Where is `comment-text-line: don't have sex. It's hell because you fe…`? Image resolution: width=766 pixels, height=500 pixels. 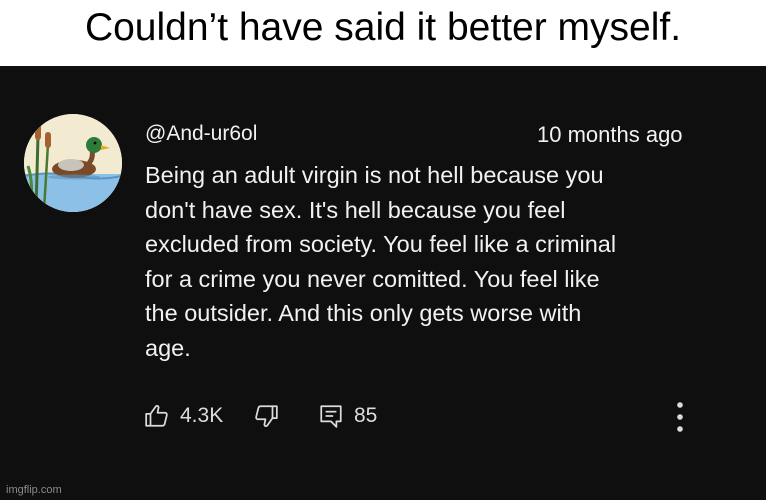
comment-text-line: don't have sex. It's hell because you fe… is located at coordinates (355, 209).